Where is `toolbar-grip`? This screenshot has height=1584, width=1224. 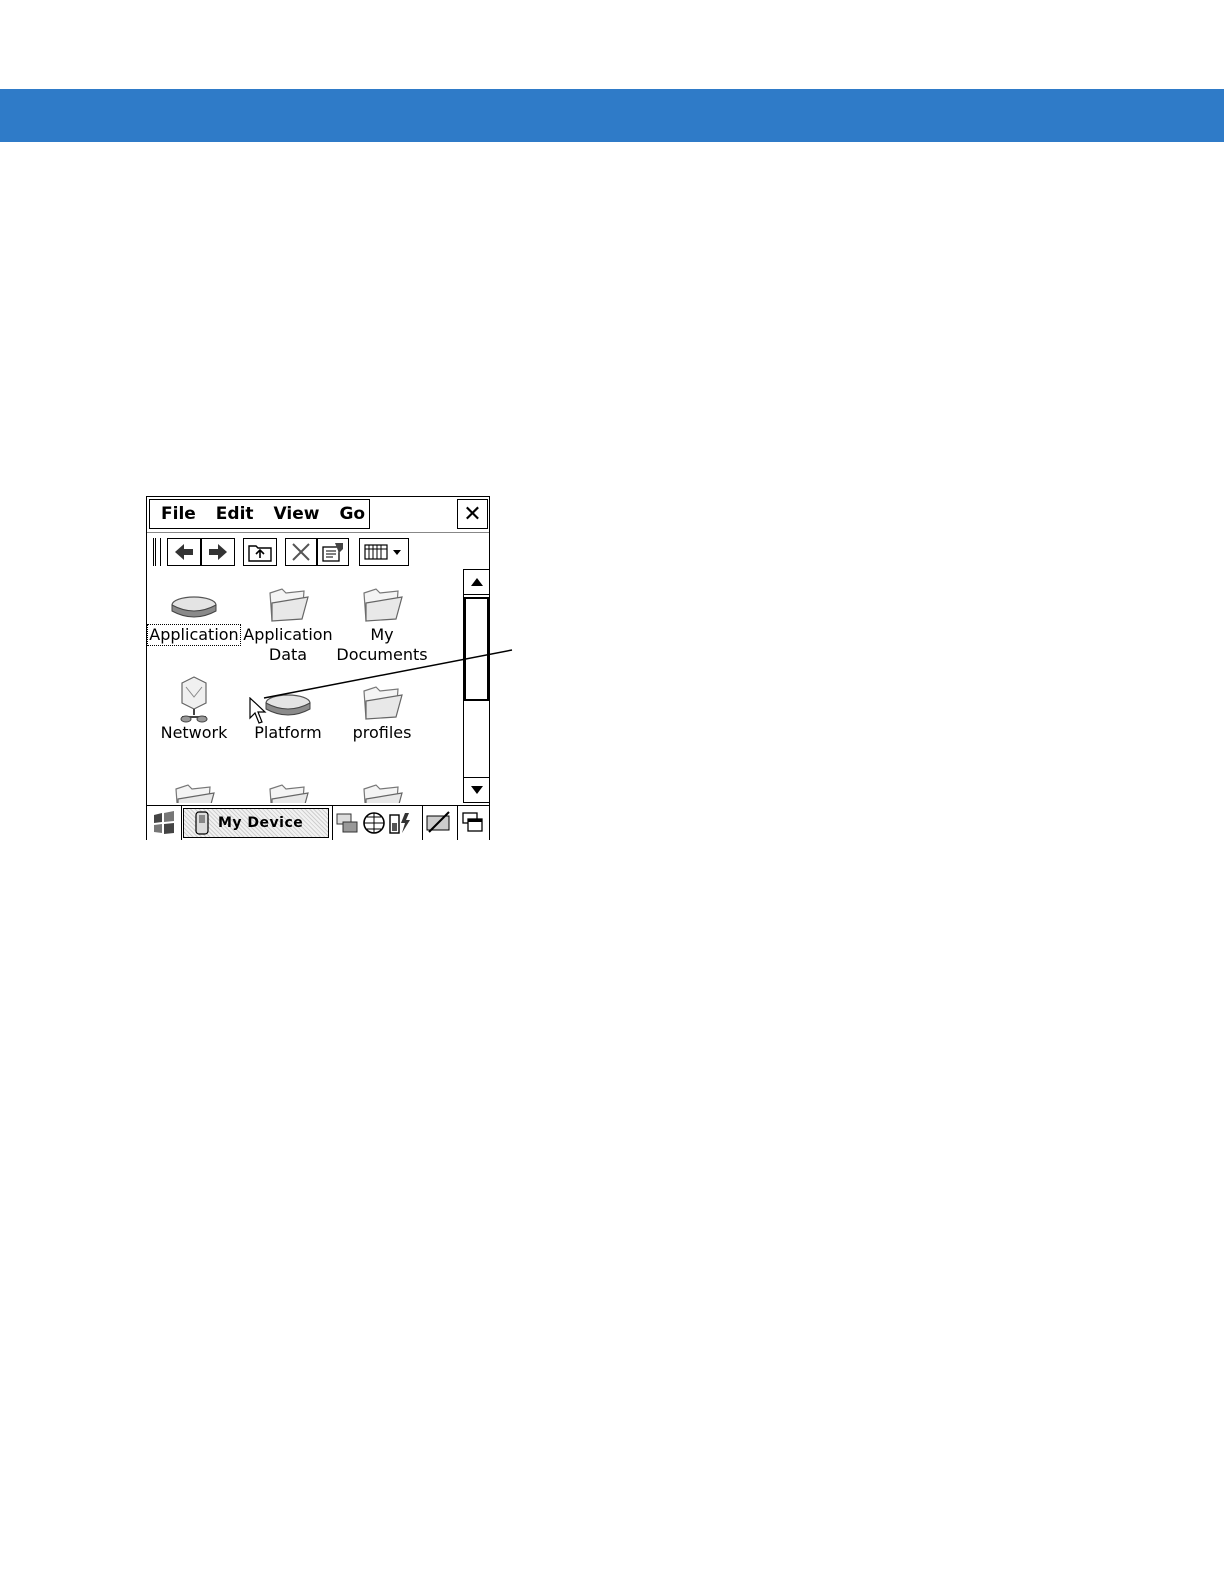
toolbar-grip is located at coordinates (157, 552).